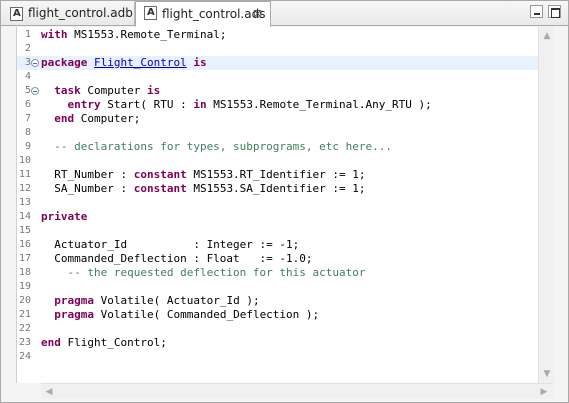 The width and height of the screenshot is (569, 403). Describe the element at coordinates (140, 62) in the screenshot. I see `package-name-link: Flight_Control` at that location.